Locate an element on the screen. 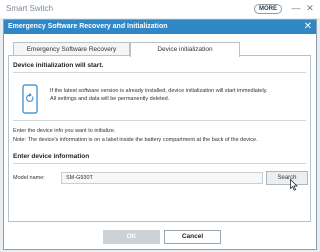 This screenshot has width=320, height=252. ok-button: OK is located at coordinates (131, 237).